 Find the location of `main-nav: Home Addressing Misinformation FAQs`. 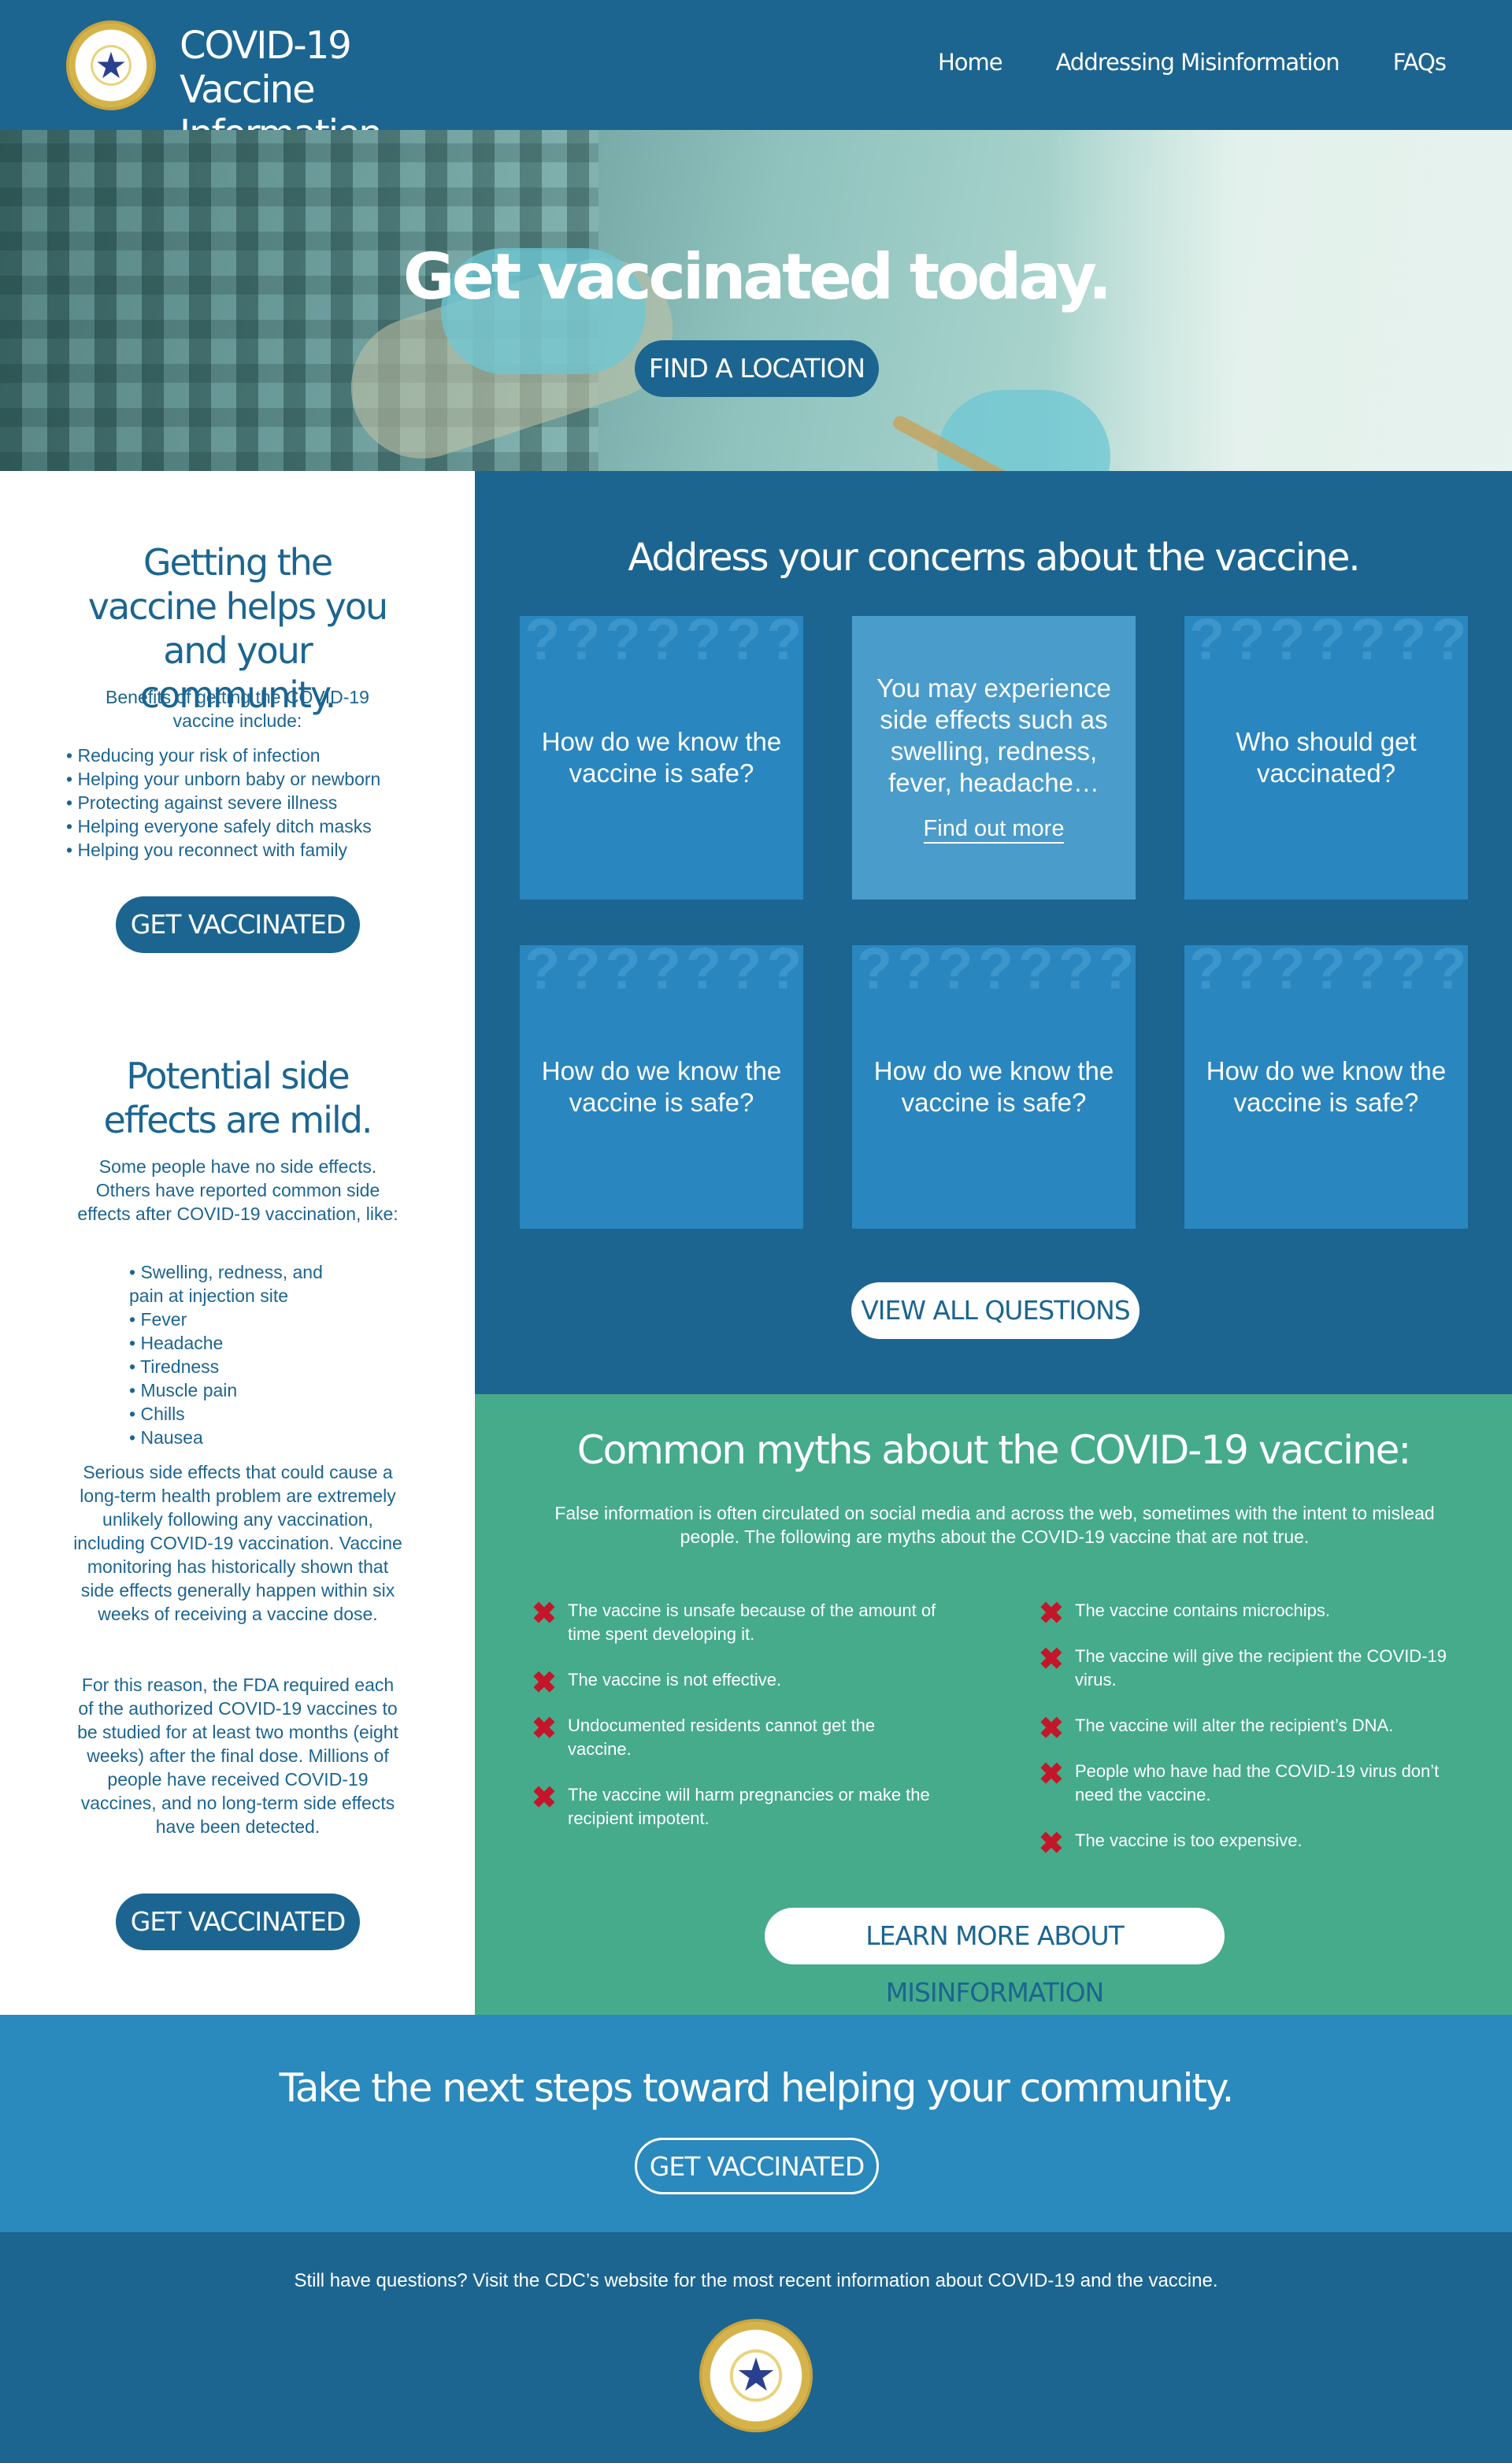

main-nav: Home Addressing Misinformation FAQs is located at coordinates (1192, 63).